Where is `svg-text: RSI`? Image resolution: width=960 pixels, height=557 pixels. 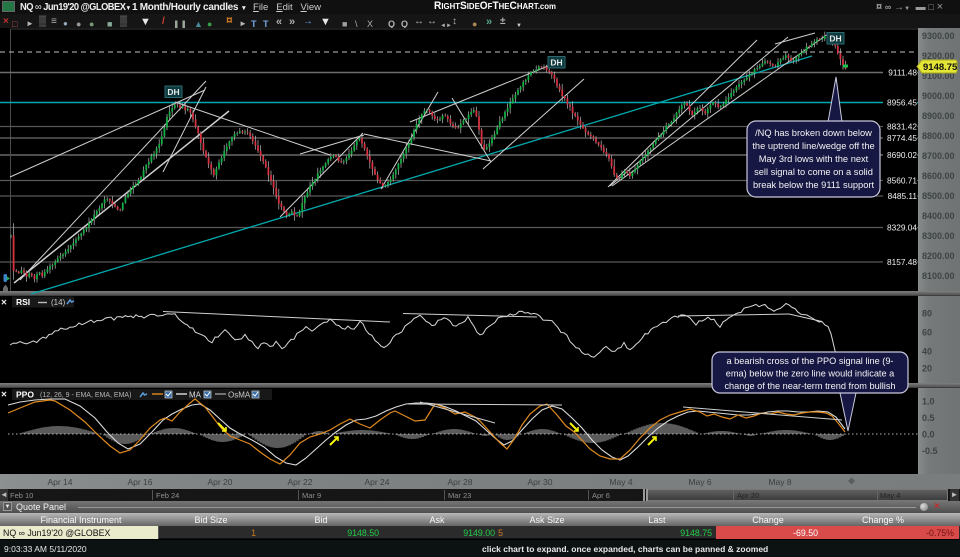 svg-text: RSI is located at coordinates (23, 302).